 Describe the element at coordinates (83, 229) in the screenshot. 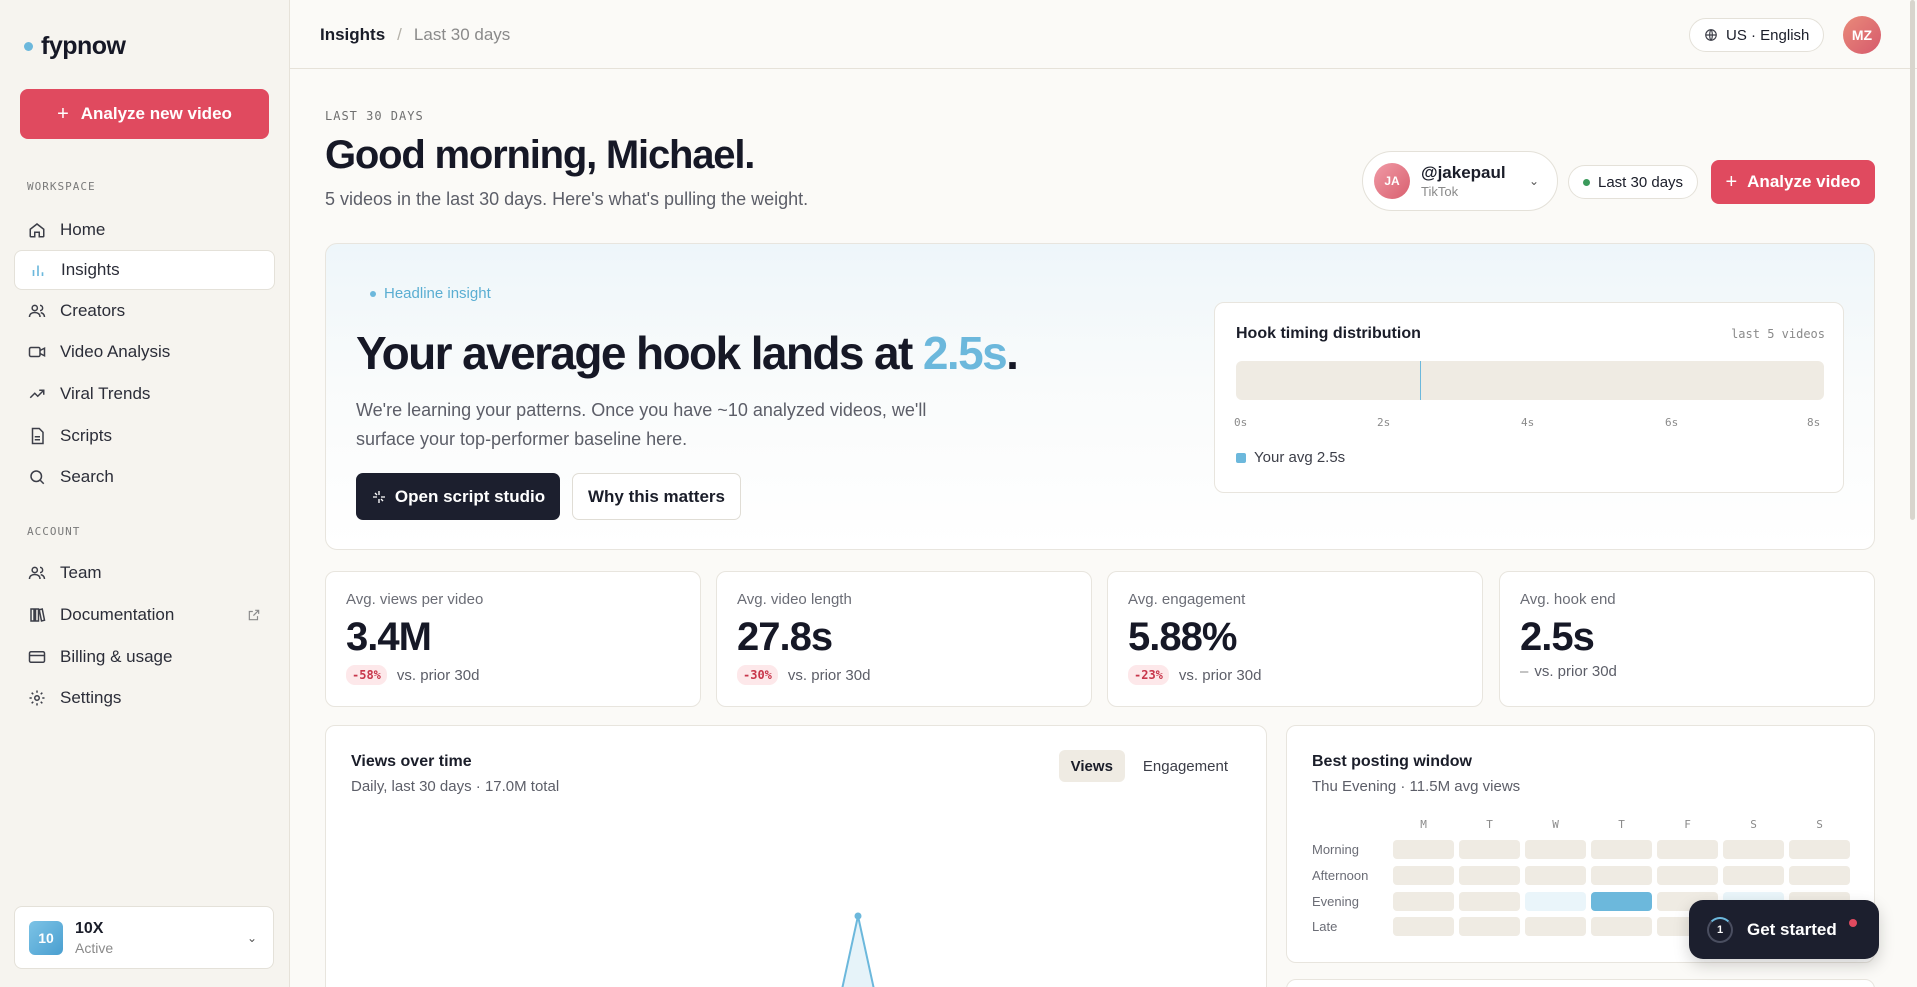

I see `sidebar-item-label: Home` at that location.